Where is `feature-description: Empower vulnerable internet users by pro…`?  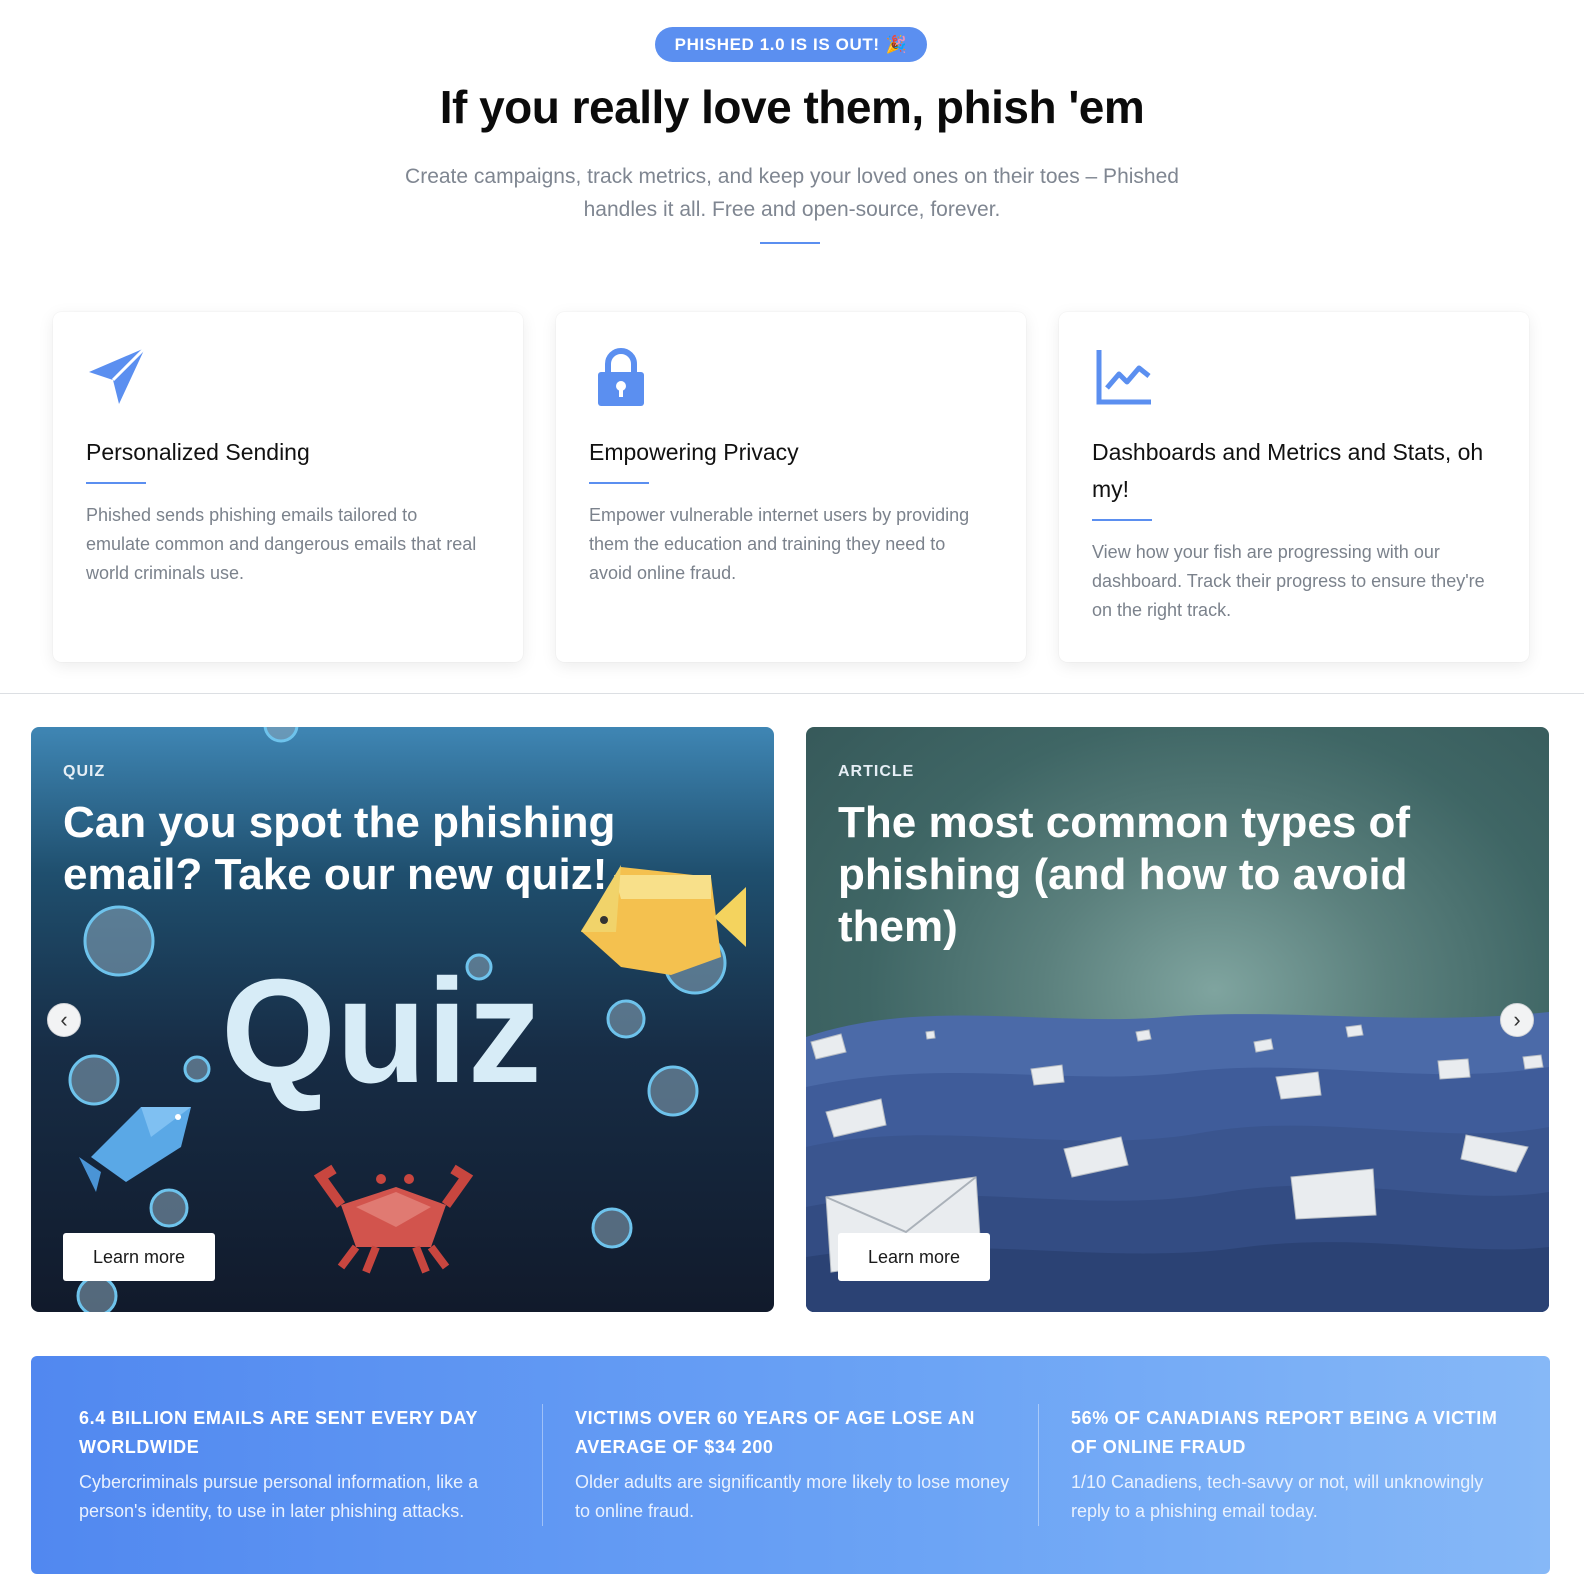 feature-description: Empower vulnerable internet users by pro… is located at coordinates (779, 544).